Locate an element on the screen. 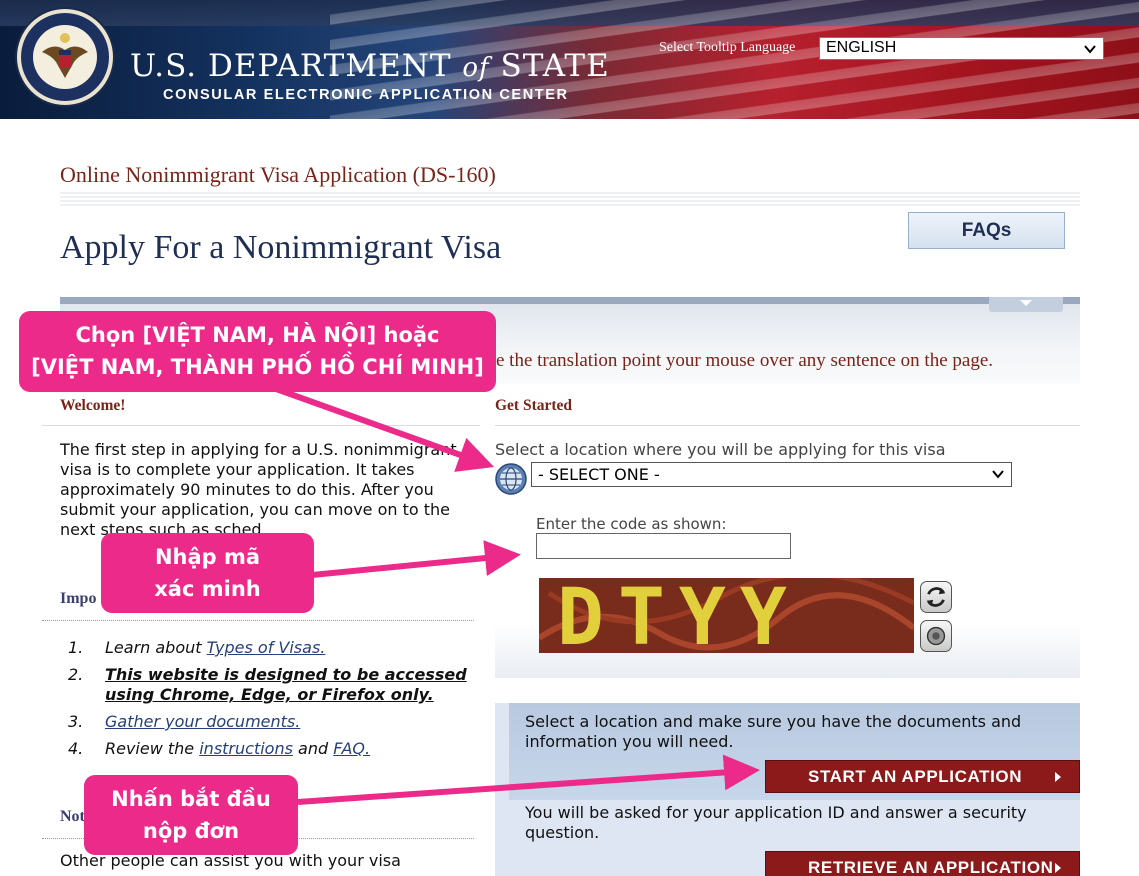  step-text: Review the is located at coordinates (152, 748).